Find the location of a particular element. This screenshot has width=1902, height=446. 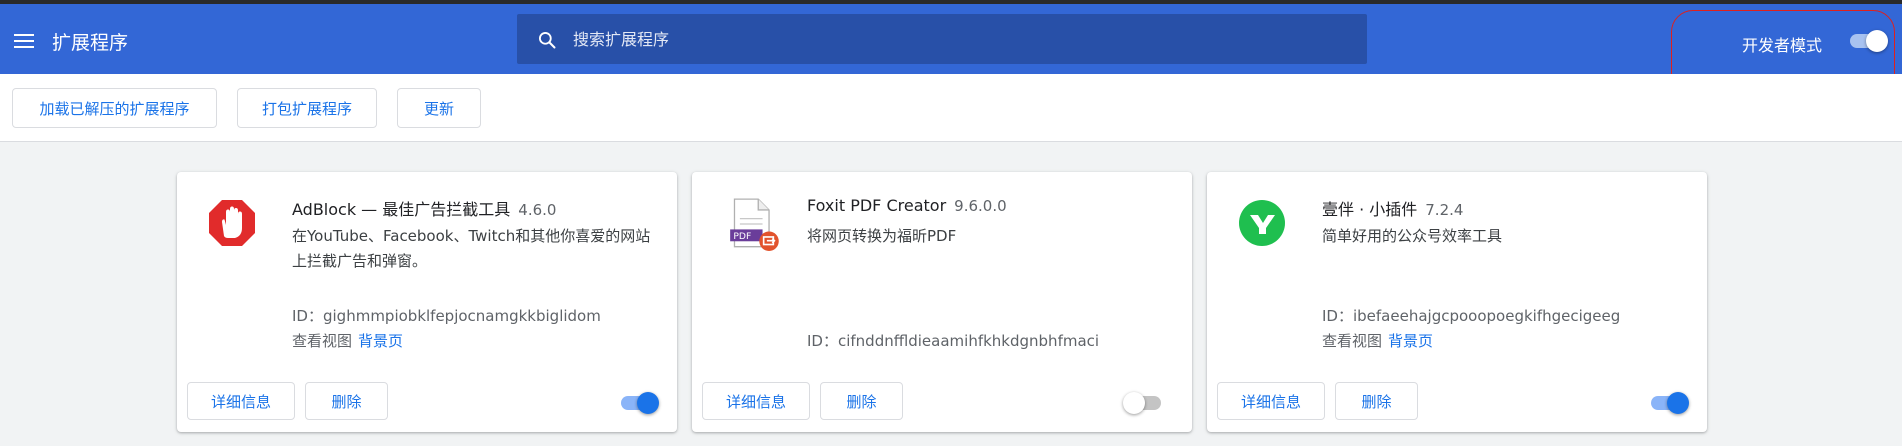

extension-name: 壹伴 · 小插件 7.2.4 is located at coordinates (1393, 209).